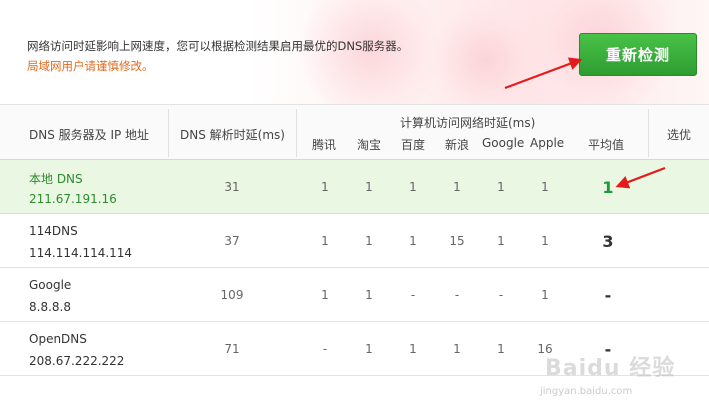 This screenshot has height=412, width=709. Describe the element at coordinates (468, 123) in the screenshot. I see `col-group-header: 计算机访问网络时延(ms)` at that location.